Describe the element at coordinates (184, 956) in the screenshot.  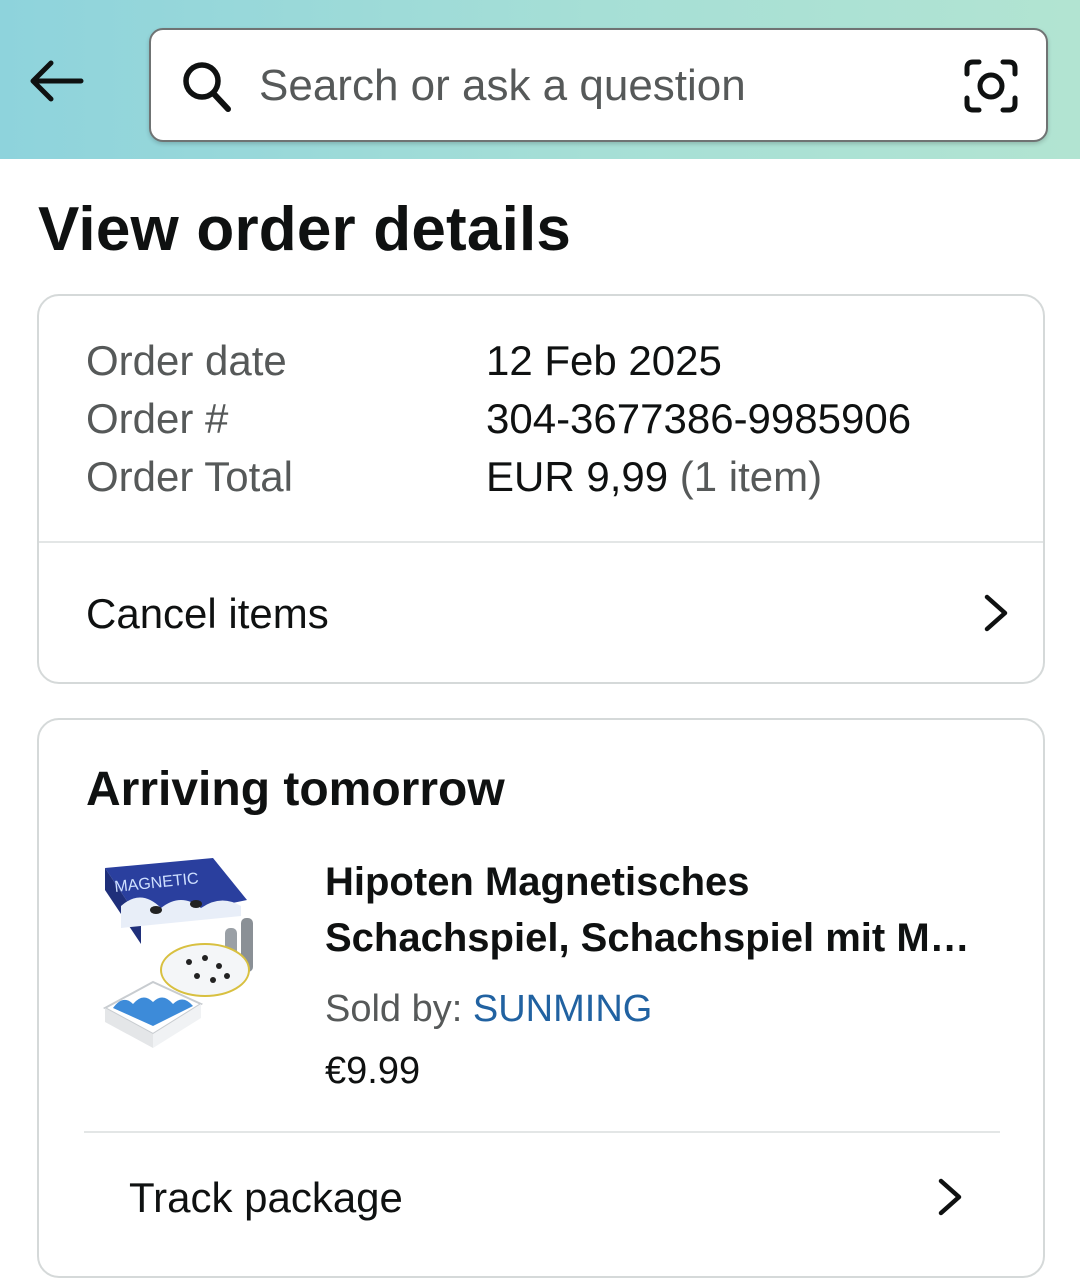
I see `product-image: MAGNETIC` at that location.